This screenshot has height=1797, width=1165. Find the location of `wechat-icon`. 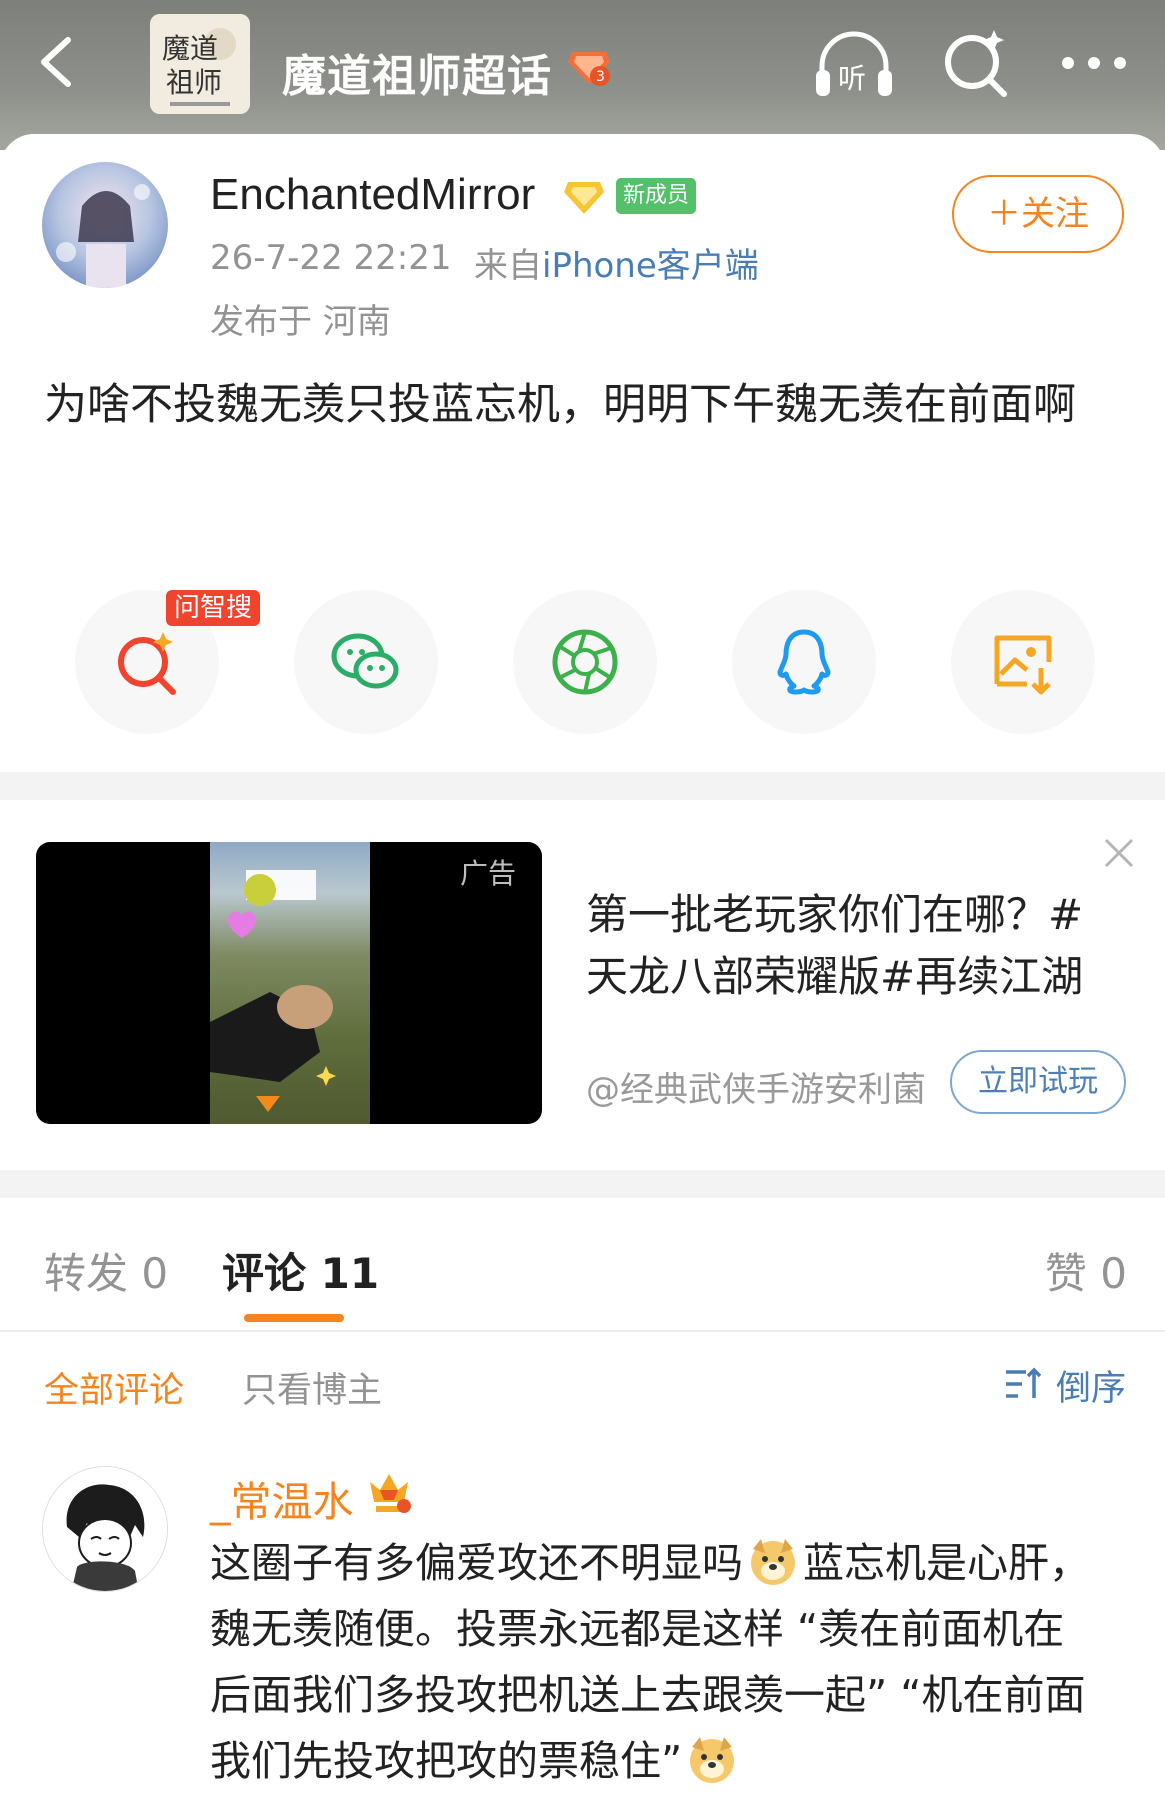

wechat-icon is located at coordinates (365, 661).